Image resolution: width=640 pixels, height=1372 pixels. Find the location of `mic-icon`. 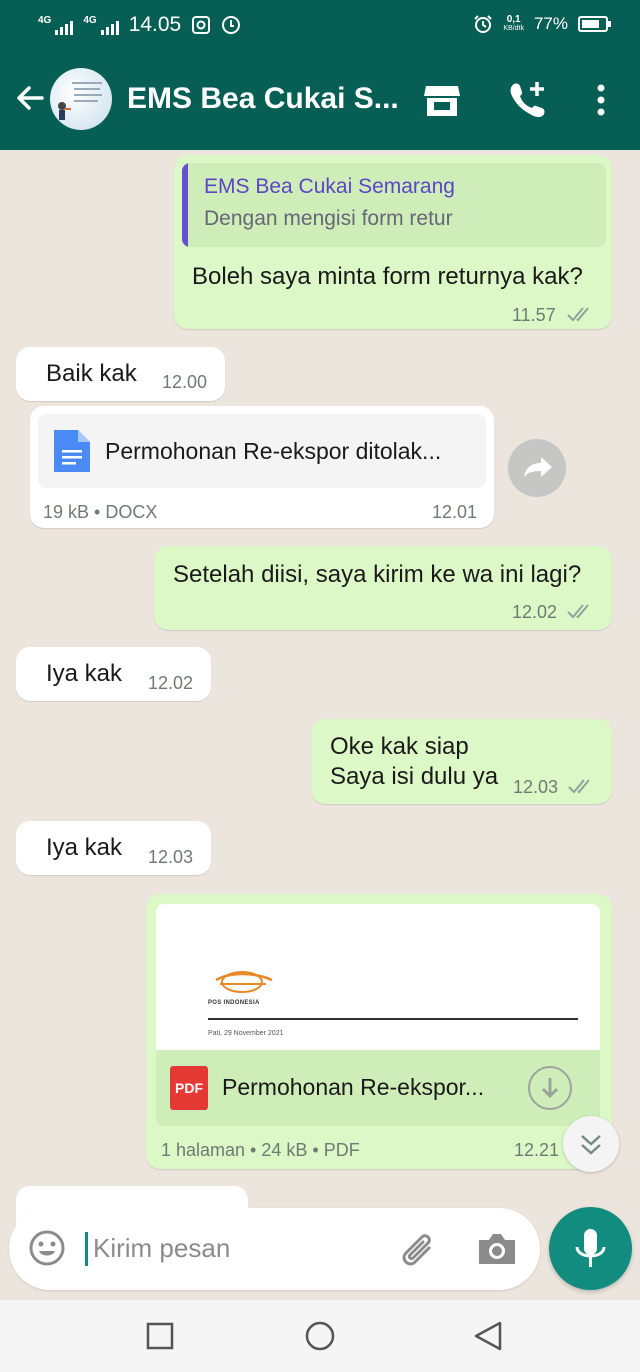

mic-icon is located at coordinates (590, 1248).